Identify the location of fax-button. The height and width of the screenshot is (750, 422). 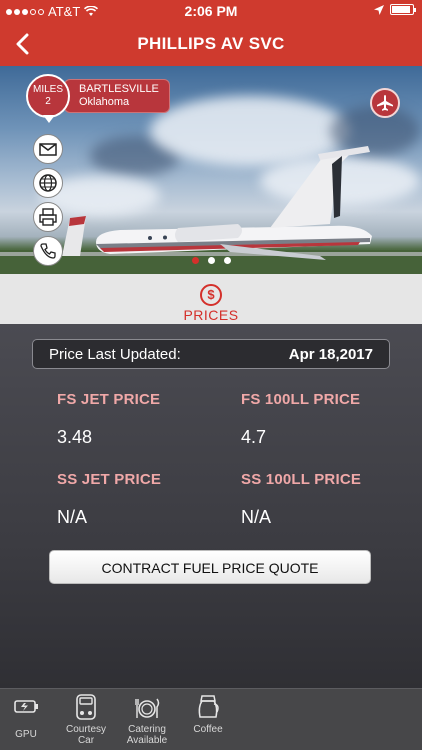
(48, 217).